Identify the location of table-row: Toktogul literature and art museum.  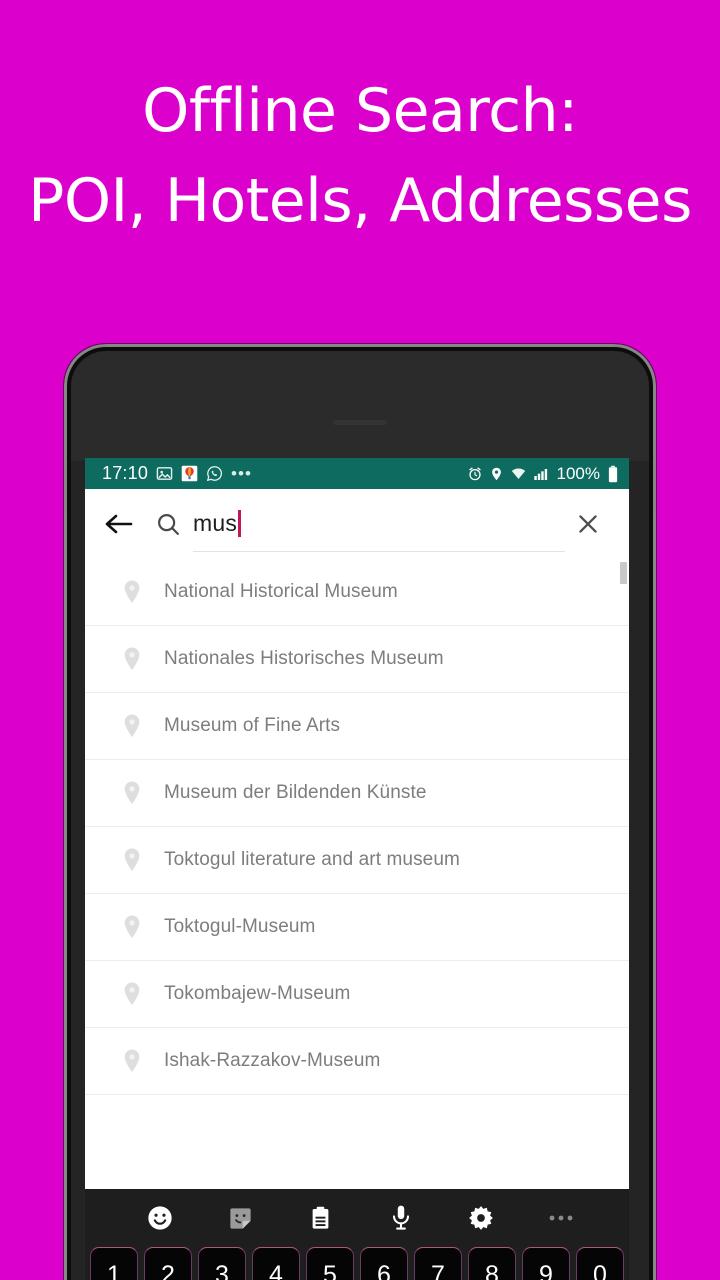
(357, 860).